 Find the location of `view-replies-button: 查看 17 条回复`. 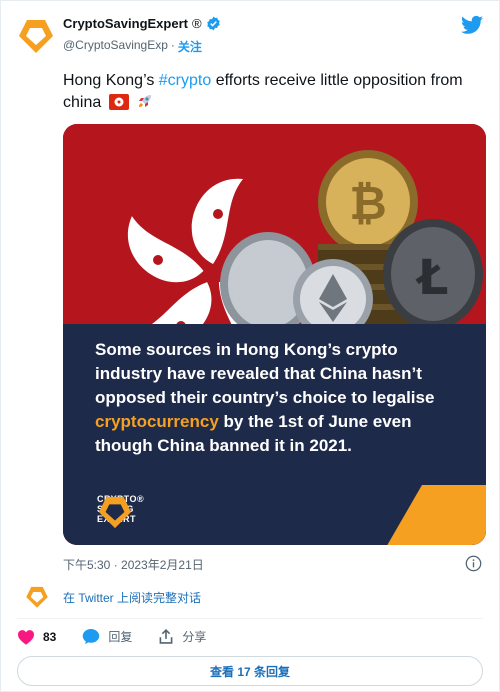

view-replies-button: 查看 17 条回复 is located at coordinates (250, 671).